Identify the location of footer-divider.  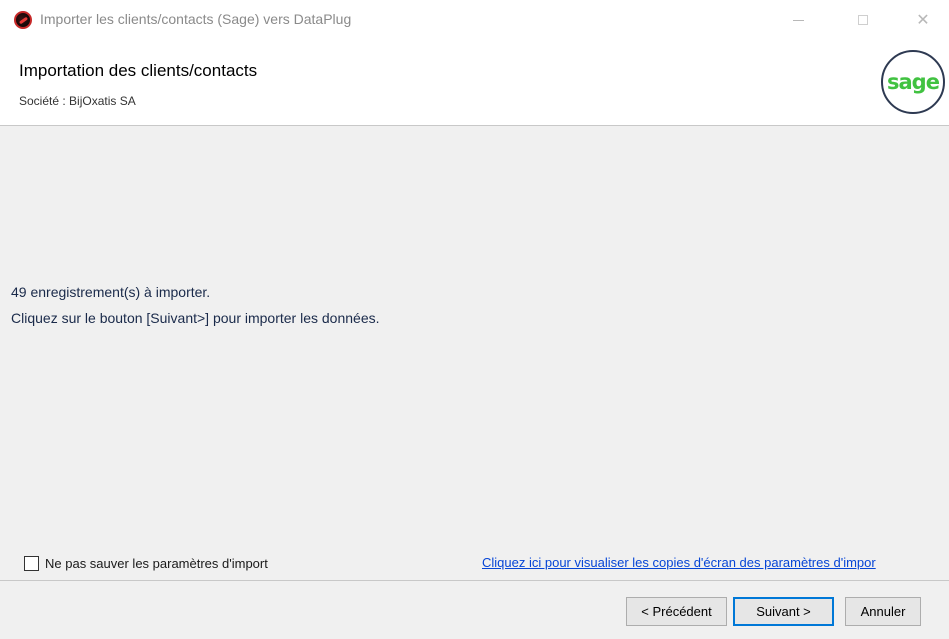
(474, 580).